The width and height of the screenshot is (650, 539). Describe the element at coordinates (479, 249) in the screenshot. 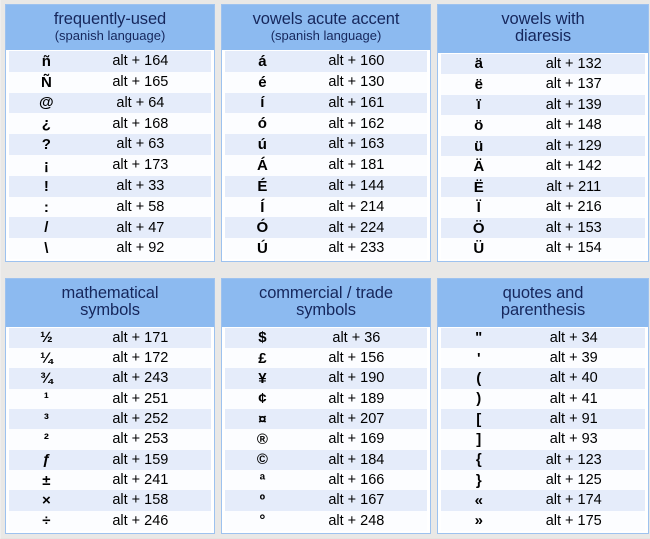

I see `symbol-cell: Ü` at that location.